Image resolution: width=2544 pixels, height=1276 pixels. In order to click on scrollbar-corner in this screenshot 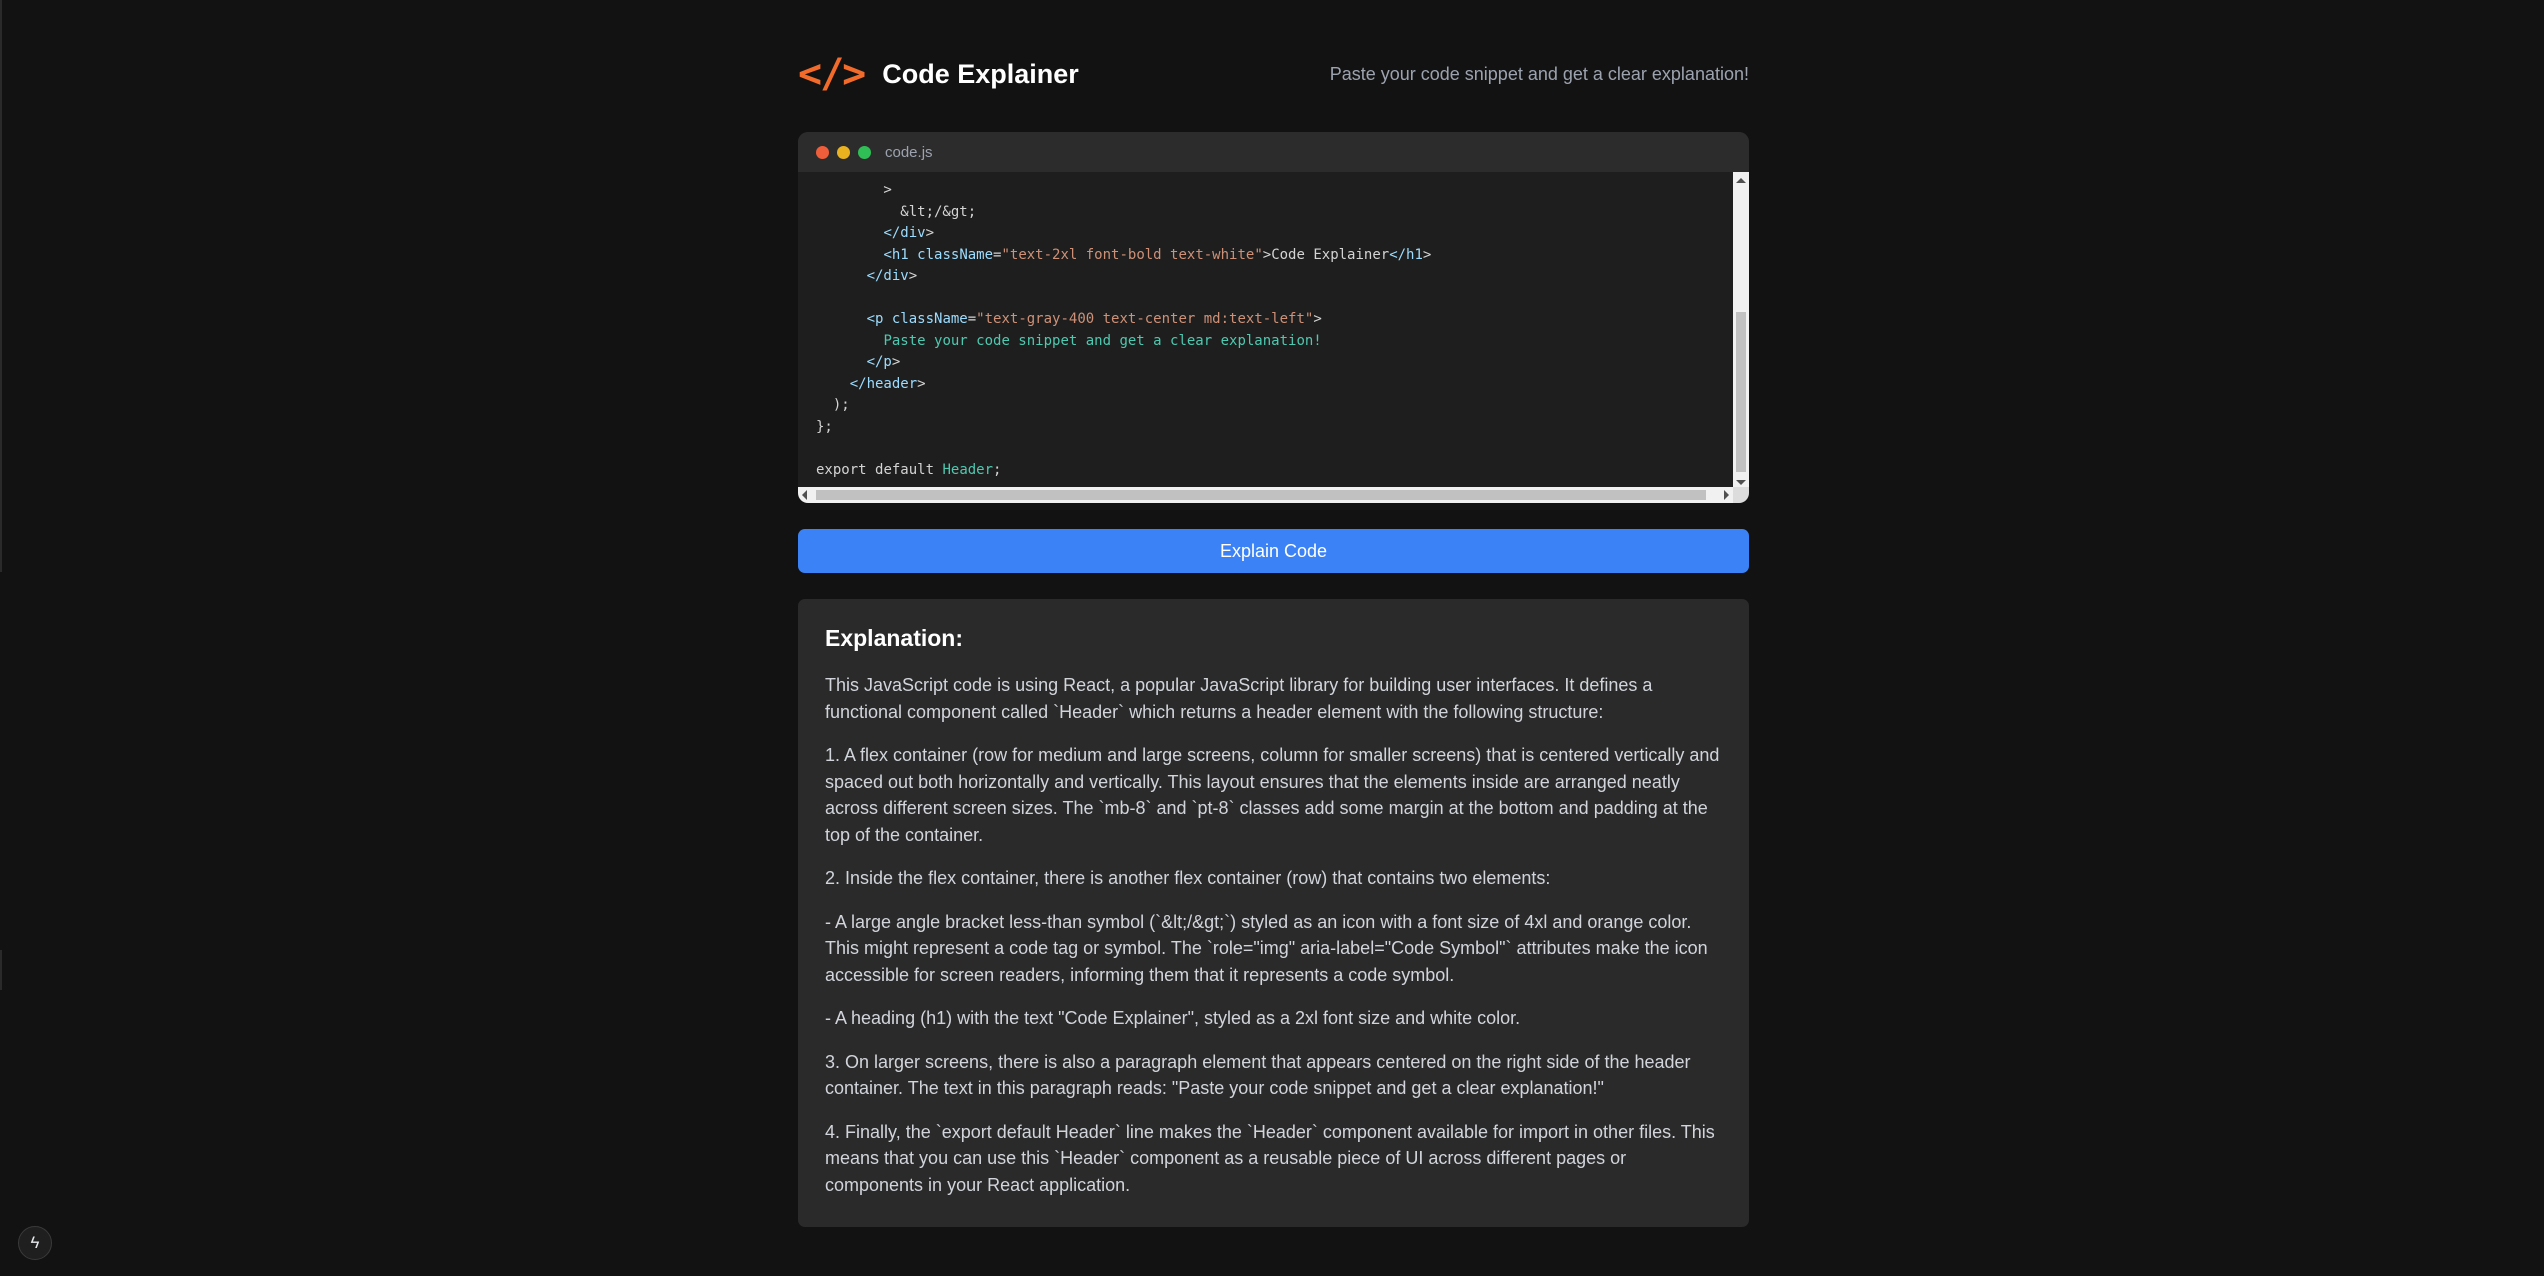, I will do `click(1741, 495)`.